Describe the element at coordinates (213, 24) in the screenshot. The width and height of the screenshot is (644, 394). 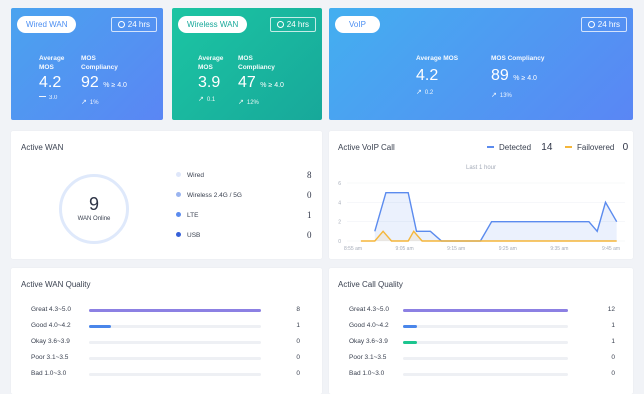
I see `wireless-wan-tab: Wireless WAN` at that location.